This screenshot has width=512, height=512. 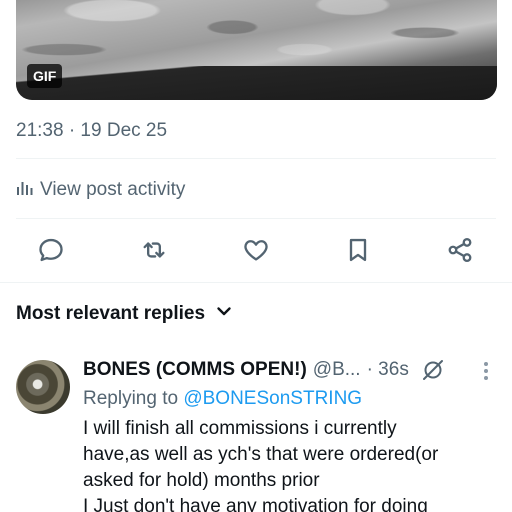 I want to click on analytics-icon, so click(x=25, y=190).